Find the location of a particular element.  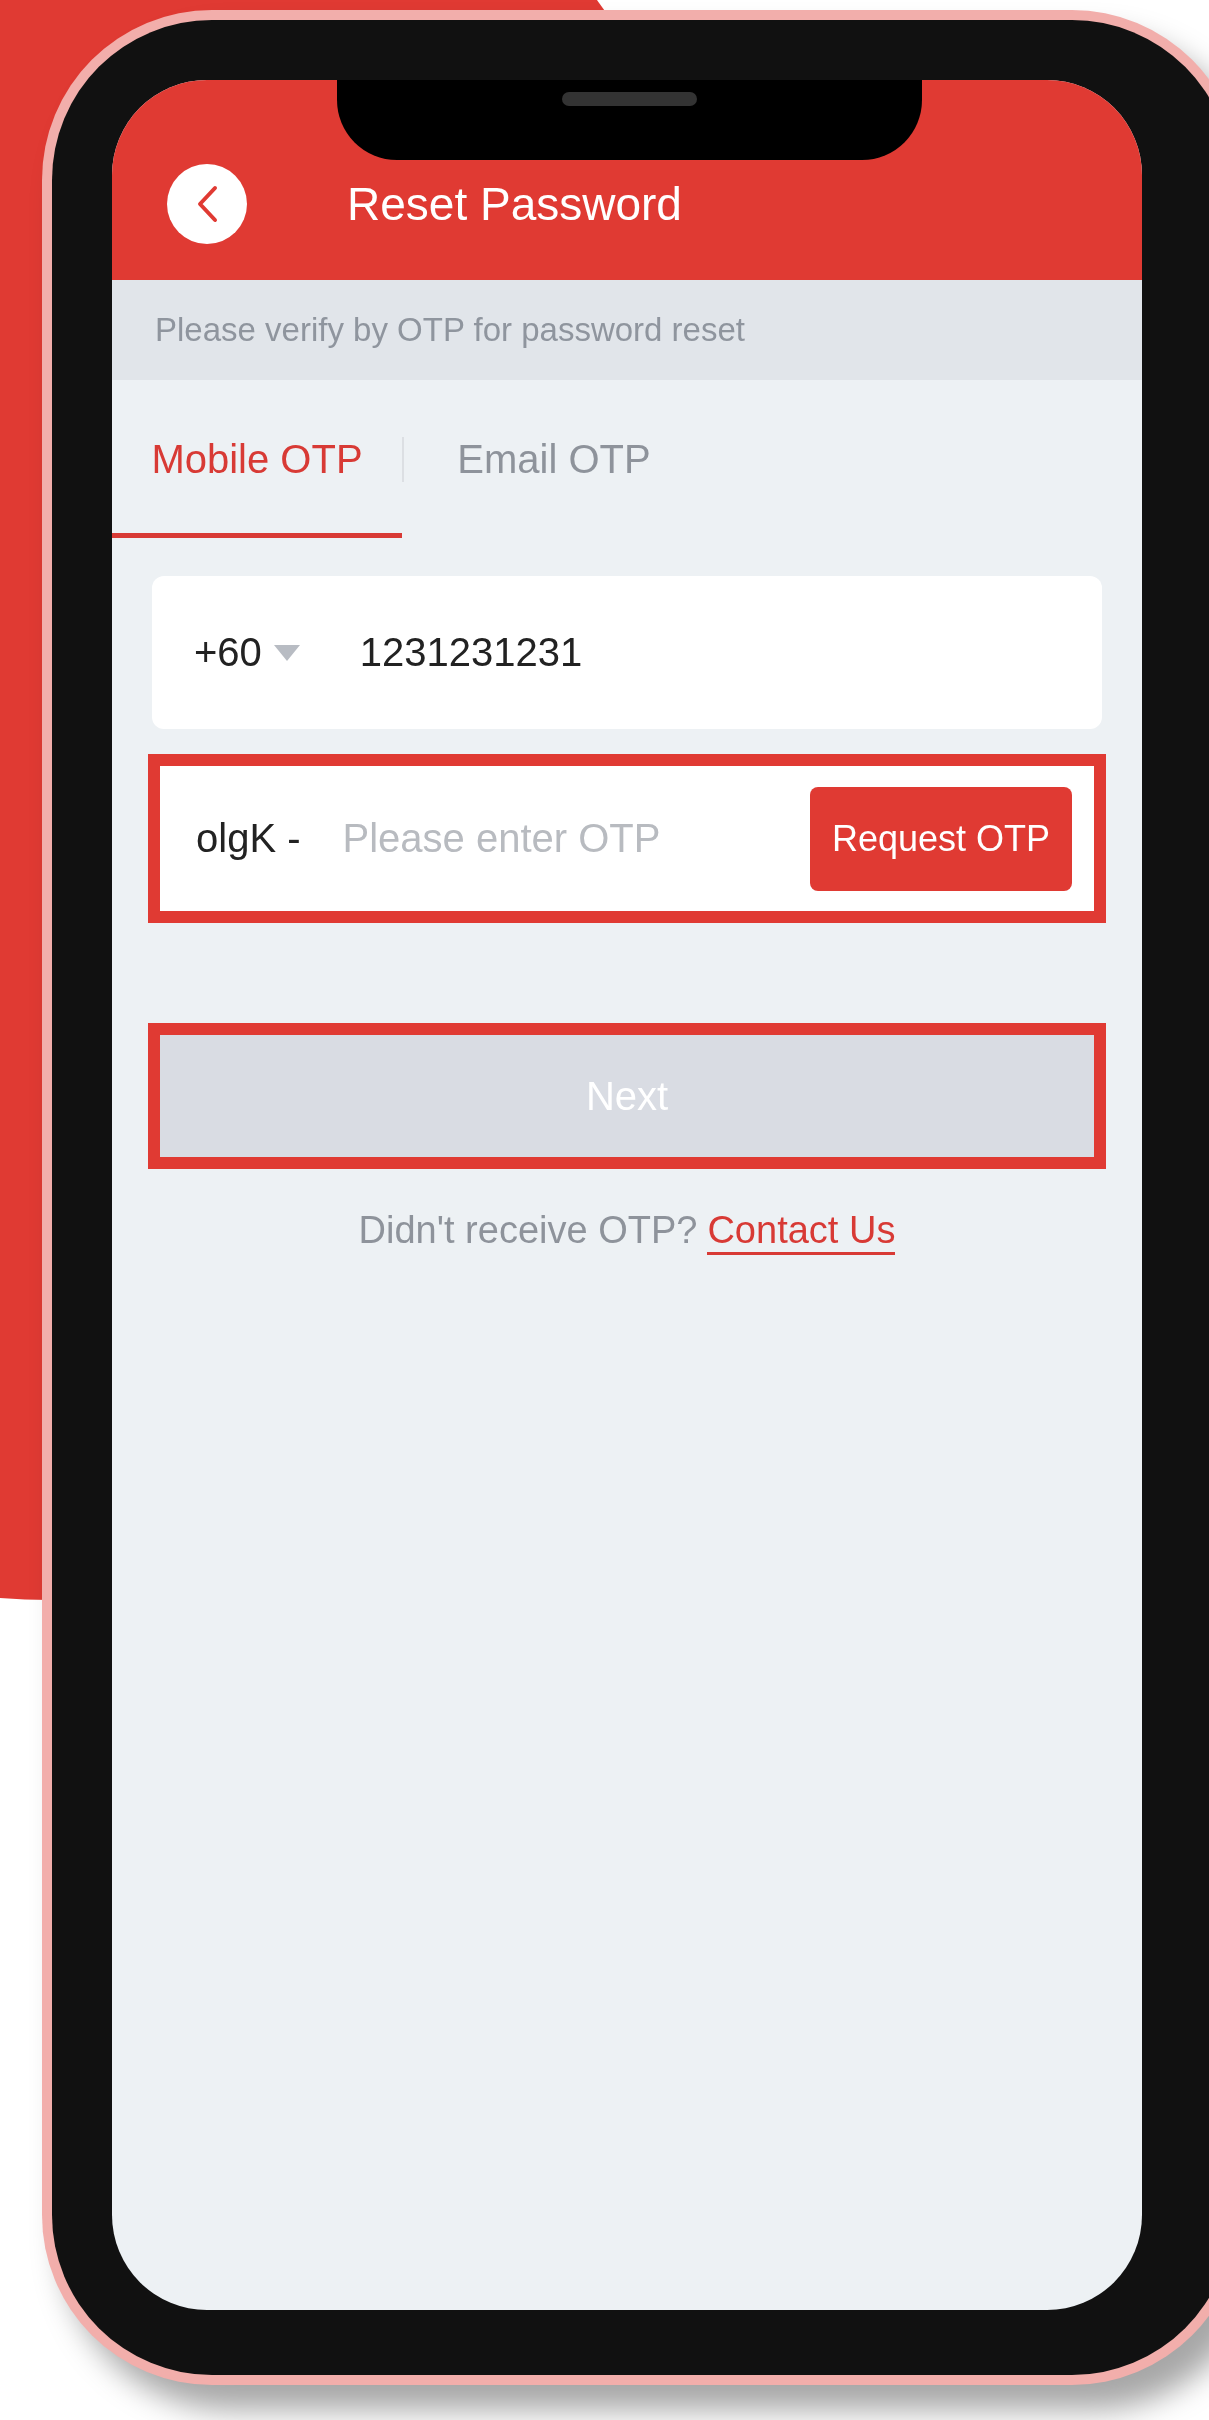

chevron-left-icon is located at coordinates (207, 204).